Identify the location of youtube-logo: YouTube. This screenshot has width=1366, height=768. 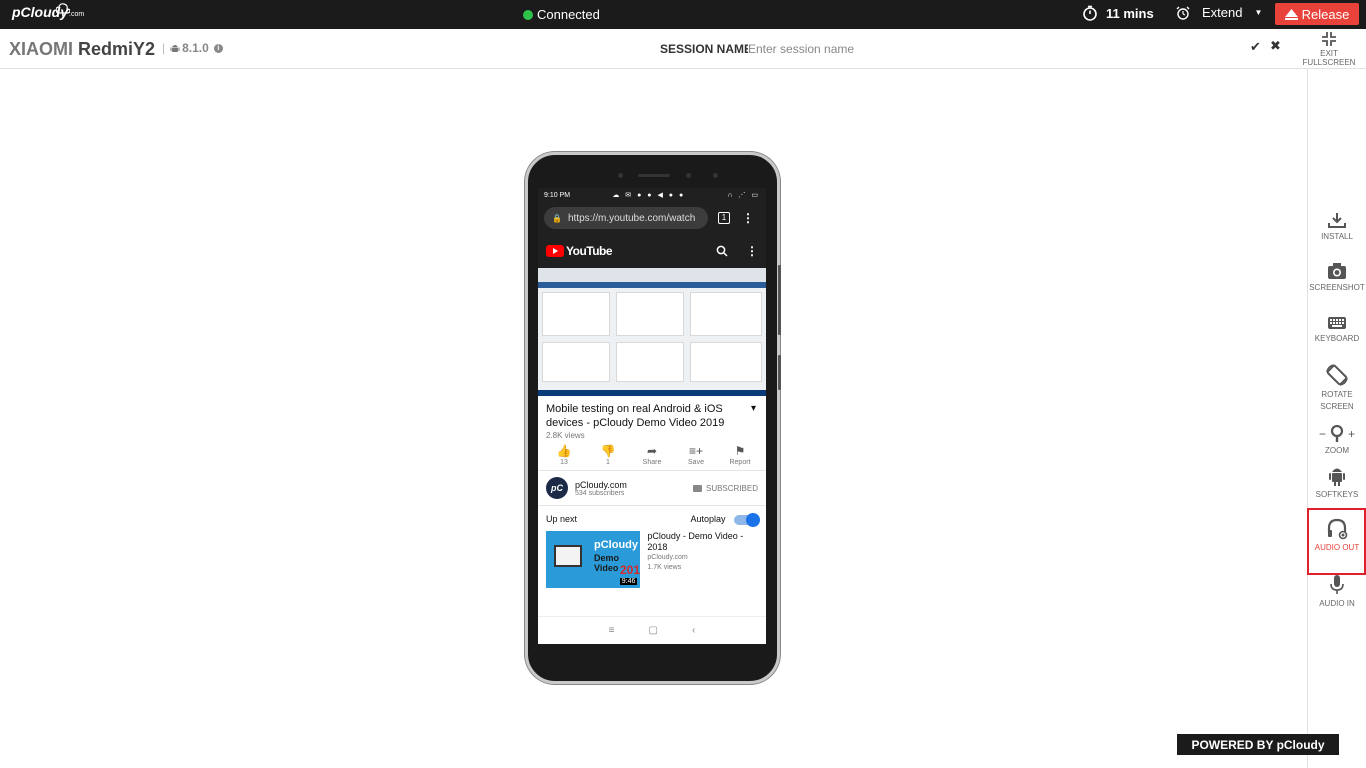
(579, 251).